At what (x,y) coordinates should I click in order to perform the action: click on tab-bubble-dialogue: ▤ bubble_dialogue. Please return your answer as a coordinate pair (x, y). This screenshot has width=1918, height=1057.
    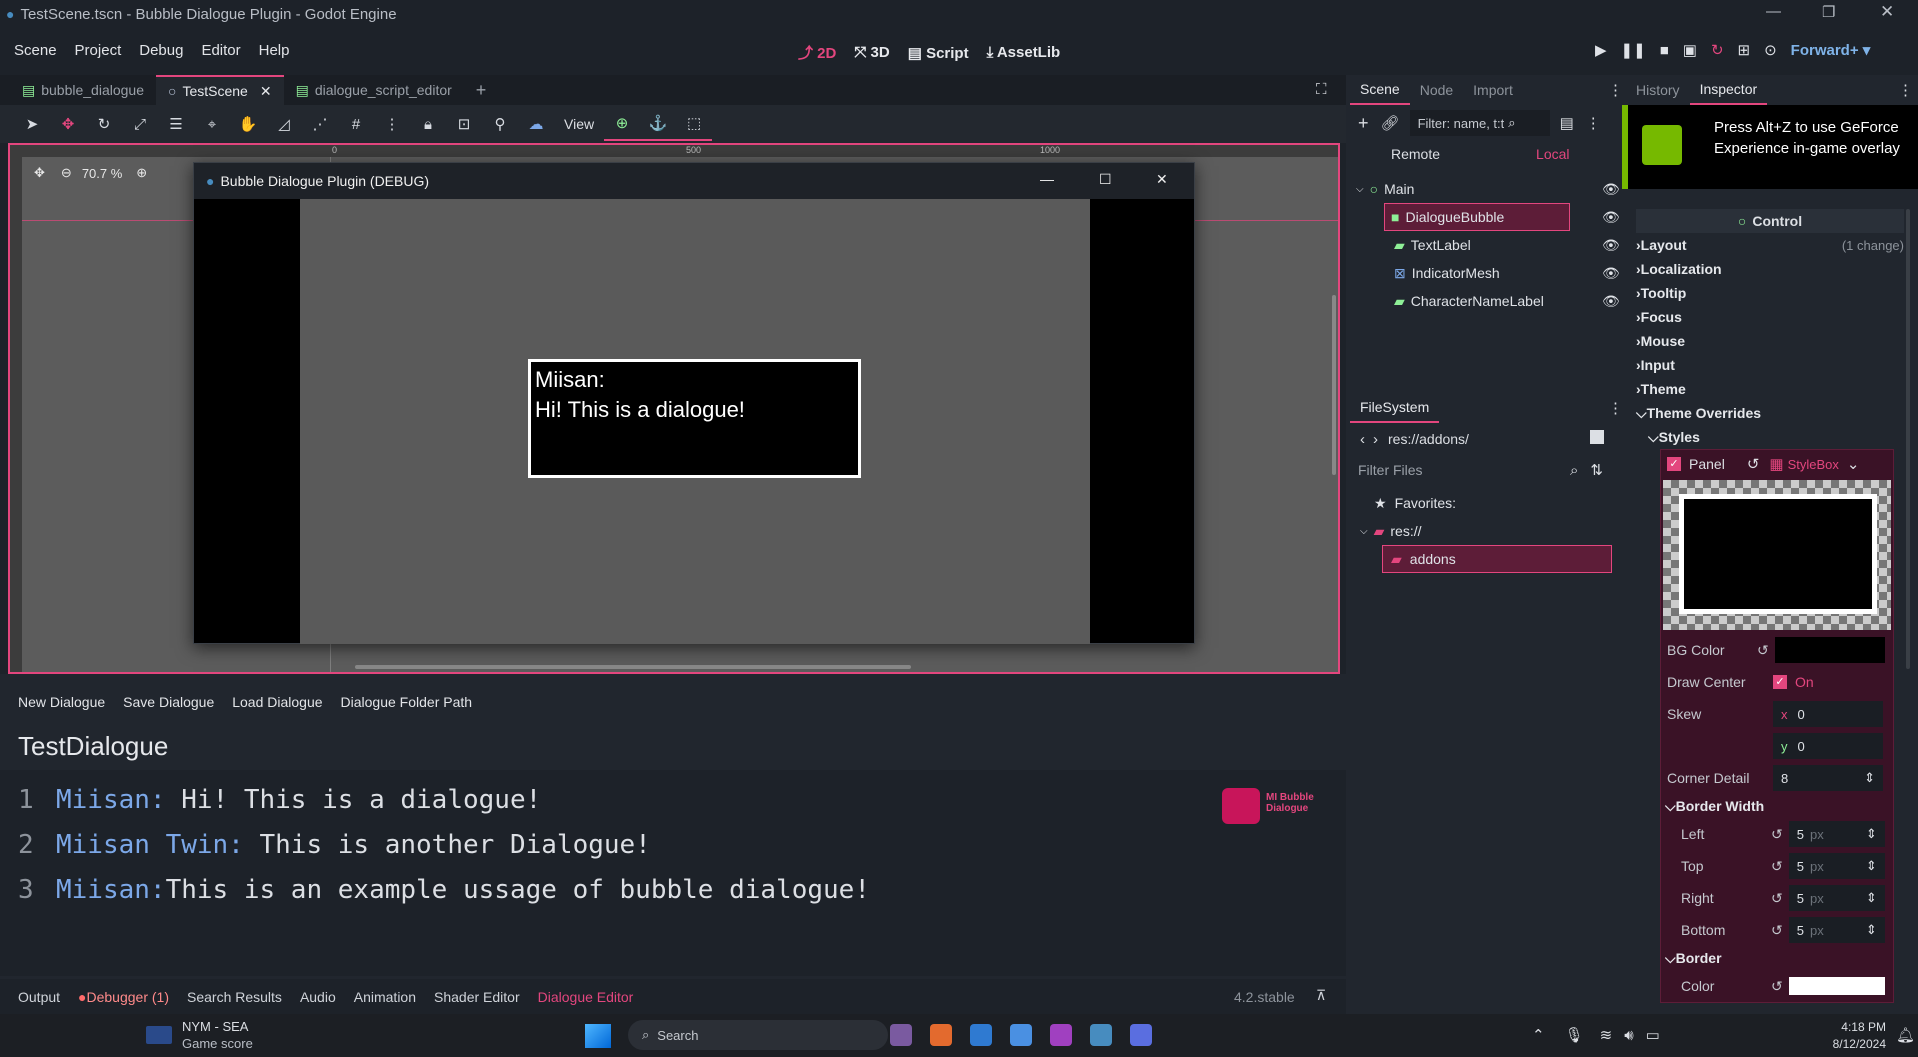
    Looking at the image, I should click on (83, 90).